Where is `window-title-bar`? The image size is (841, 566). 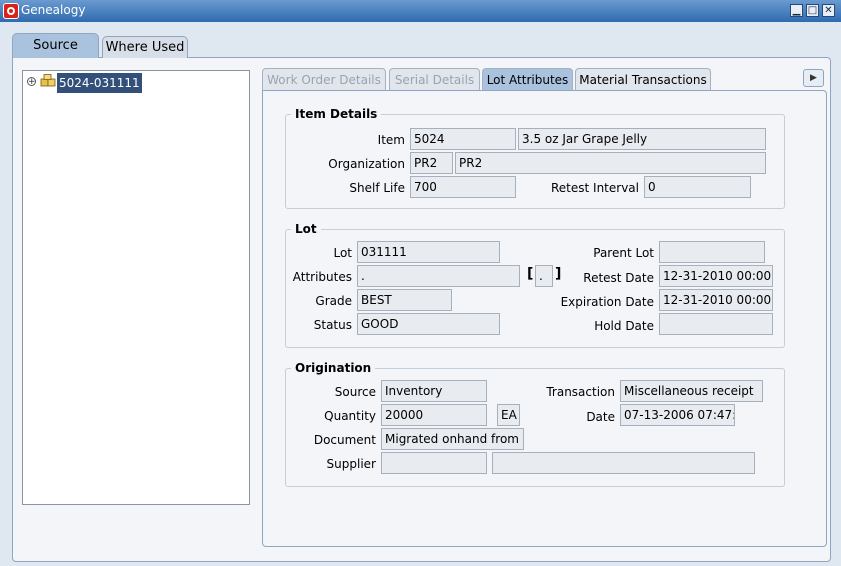
window-title-bar is located at coordinates (420, 11).